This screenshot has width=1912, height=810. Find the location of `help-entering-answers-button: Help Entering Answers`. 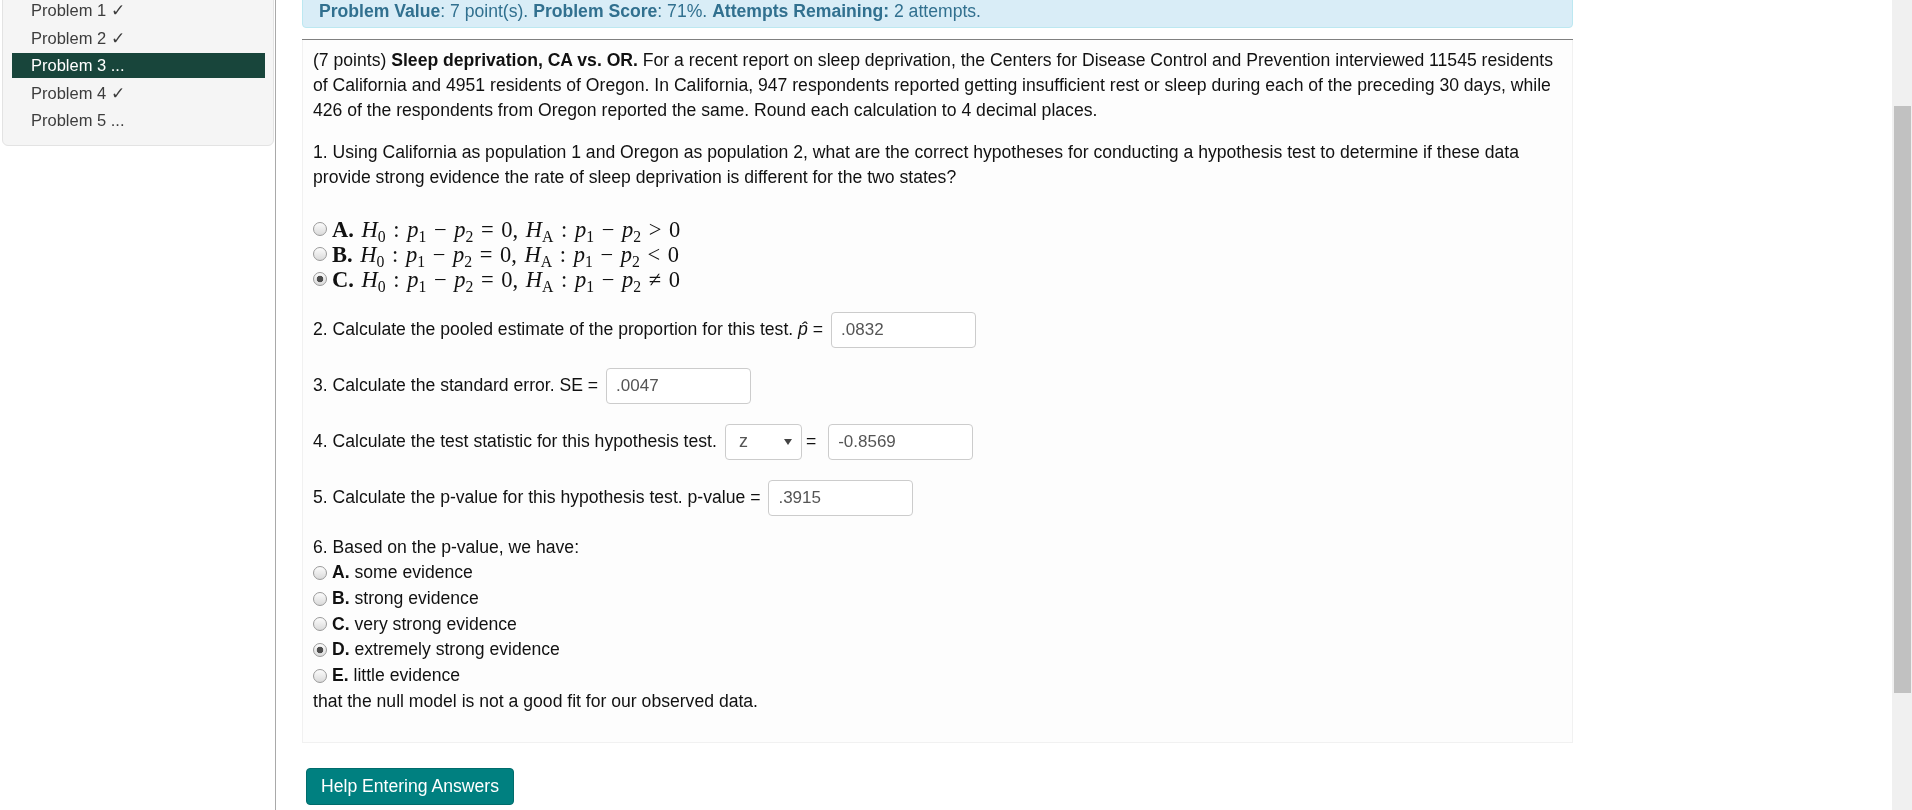

help-entering-answers-button: Help Entering Answers is located at coordinates (410, 787).